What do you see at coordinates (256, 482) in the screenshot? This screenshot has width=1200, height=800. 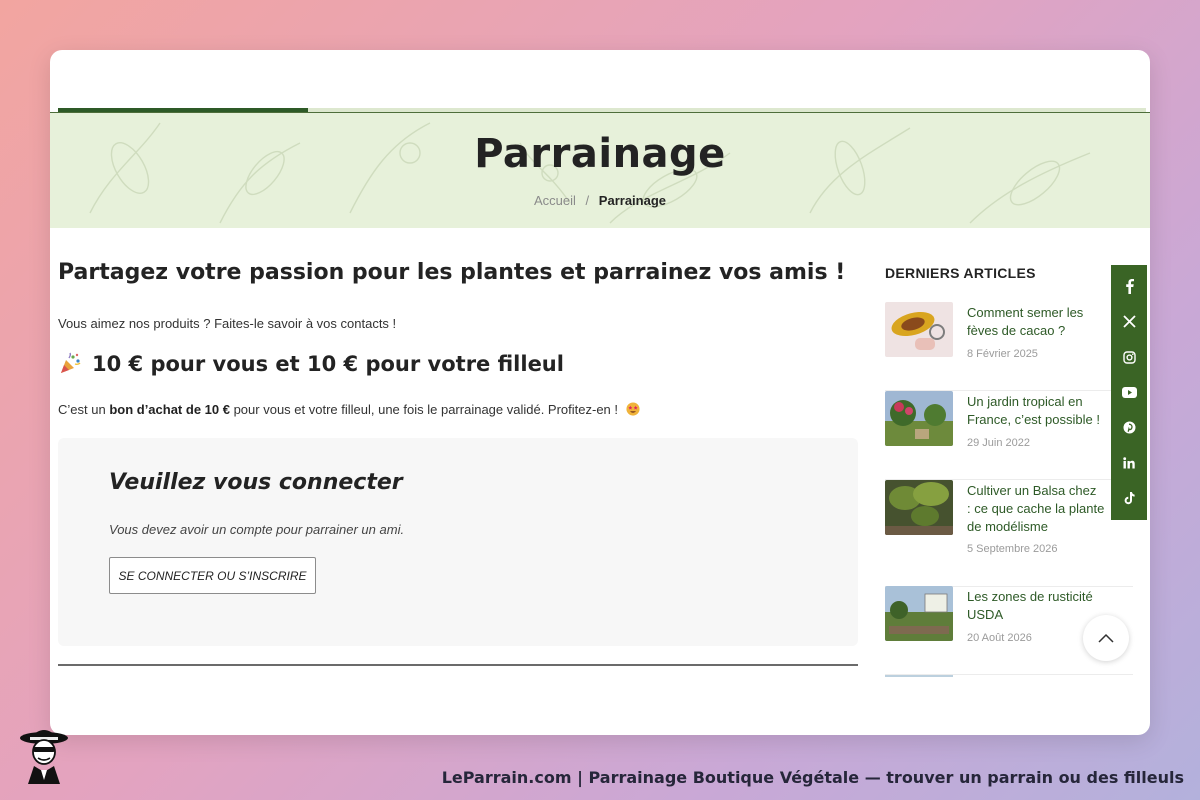 I see `login-title: Veuillez vous connecter` at bounding box center [256, 482].